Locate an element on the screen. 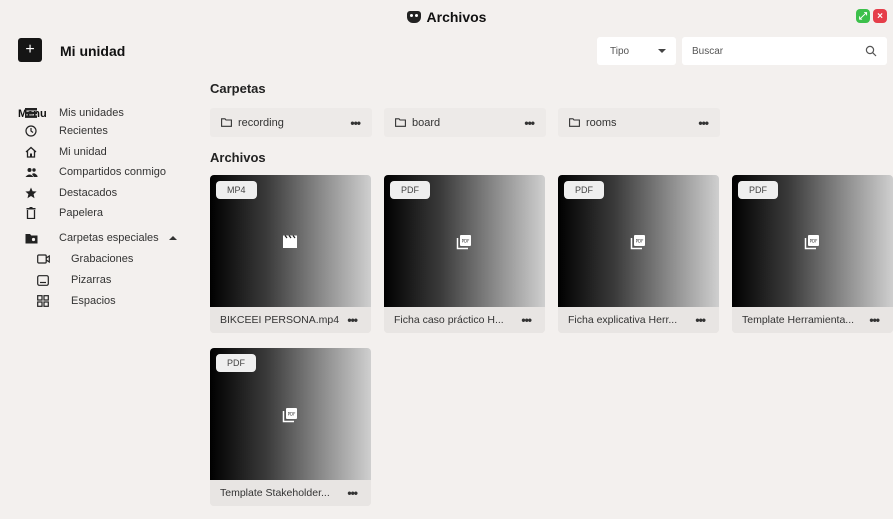 This screenshot has width=893, height=519. sidebar-item-label: Mis unidades is located at coordinates (91, 113).